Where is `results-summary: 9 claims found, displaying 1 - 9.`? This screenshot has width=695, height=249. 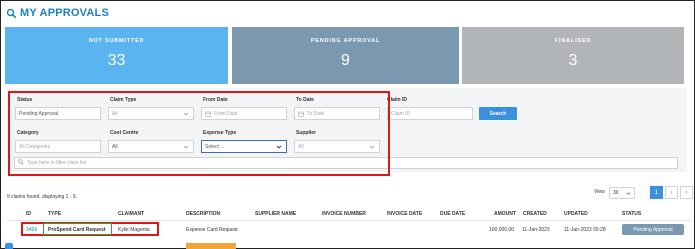 results-summary: 9 claims found, displaying 1 - 9. is located at coordinates (42, 197).